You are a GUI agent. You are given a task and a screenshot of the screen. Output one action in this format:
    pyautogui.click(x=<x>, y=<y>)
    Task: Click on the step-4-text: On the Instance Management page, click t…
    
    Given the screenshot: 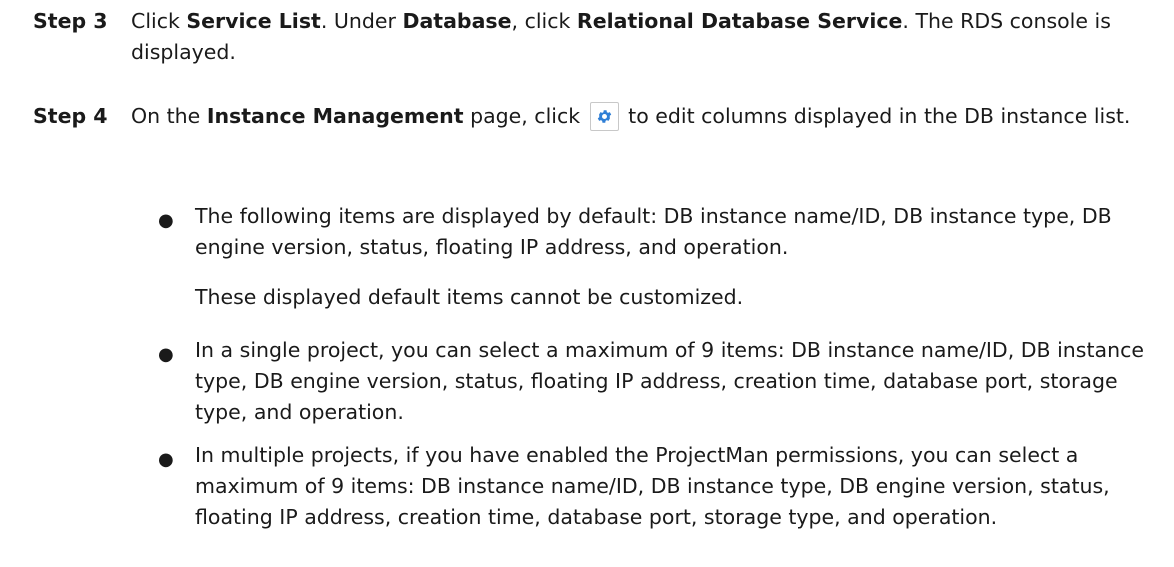 What is the action you would take?
    pyautogui.click(x=641, y=116)
    